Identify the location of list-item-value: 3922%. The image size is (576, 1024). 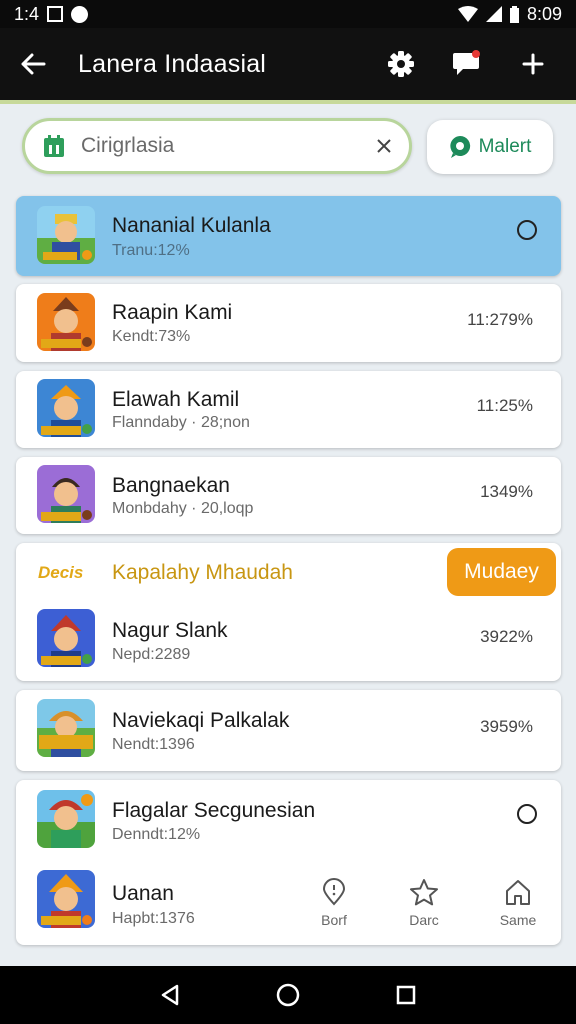
(506, 636).